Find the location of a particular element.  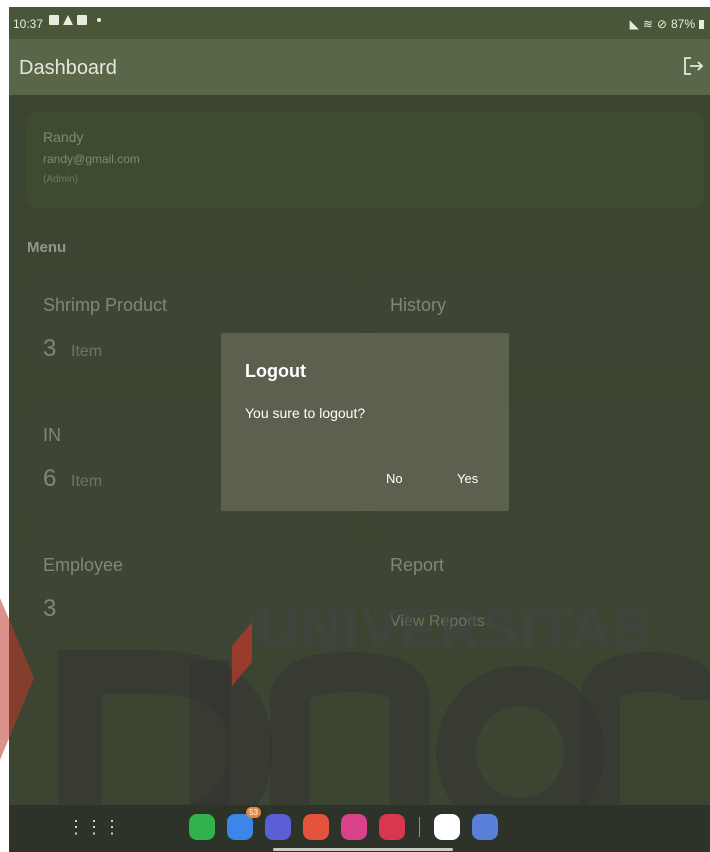

message-icon is located at coordinates (82, 20).